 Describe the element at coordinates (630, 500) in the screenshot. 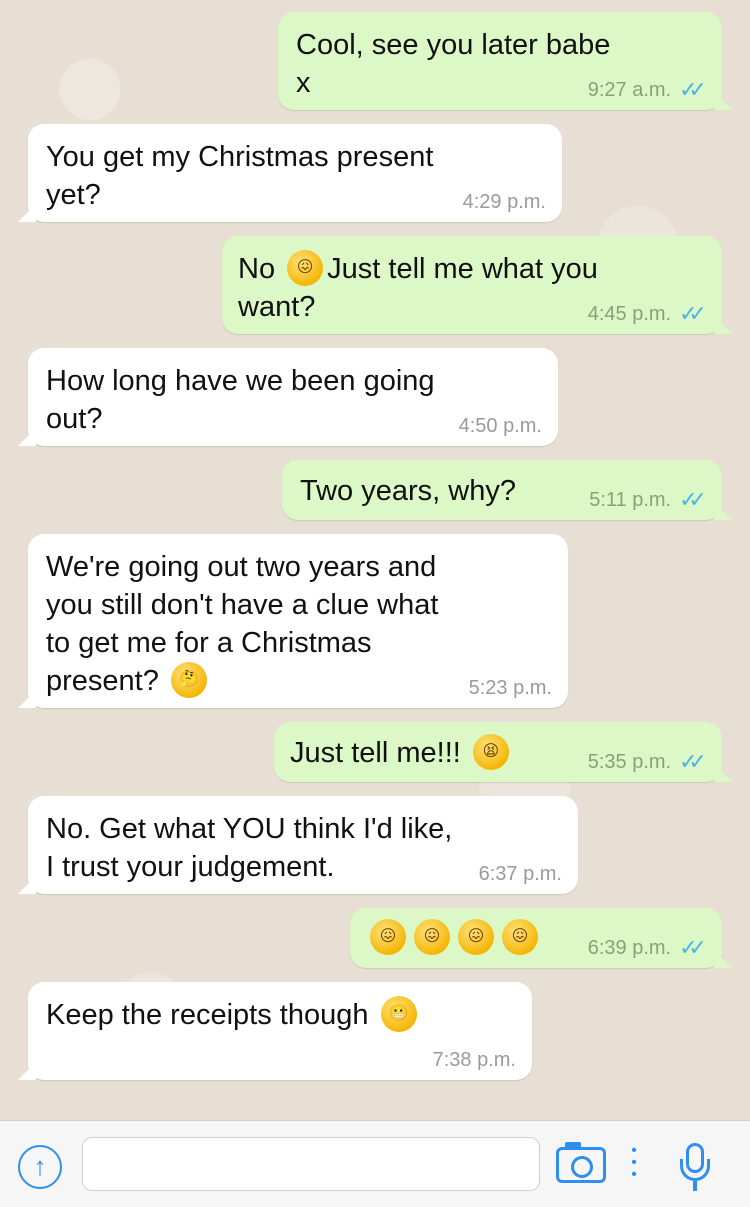

I see `message-time: 5:11 p.m.` at that location.